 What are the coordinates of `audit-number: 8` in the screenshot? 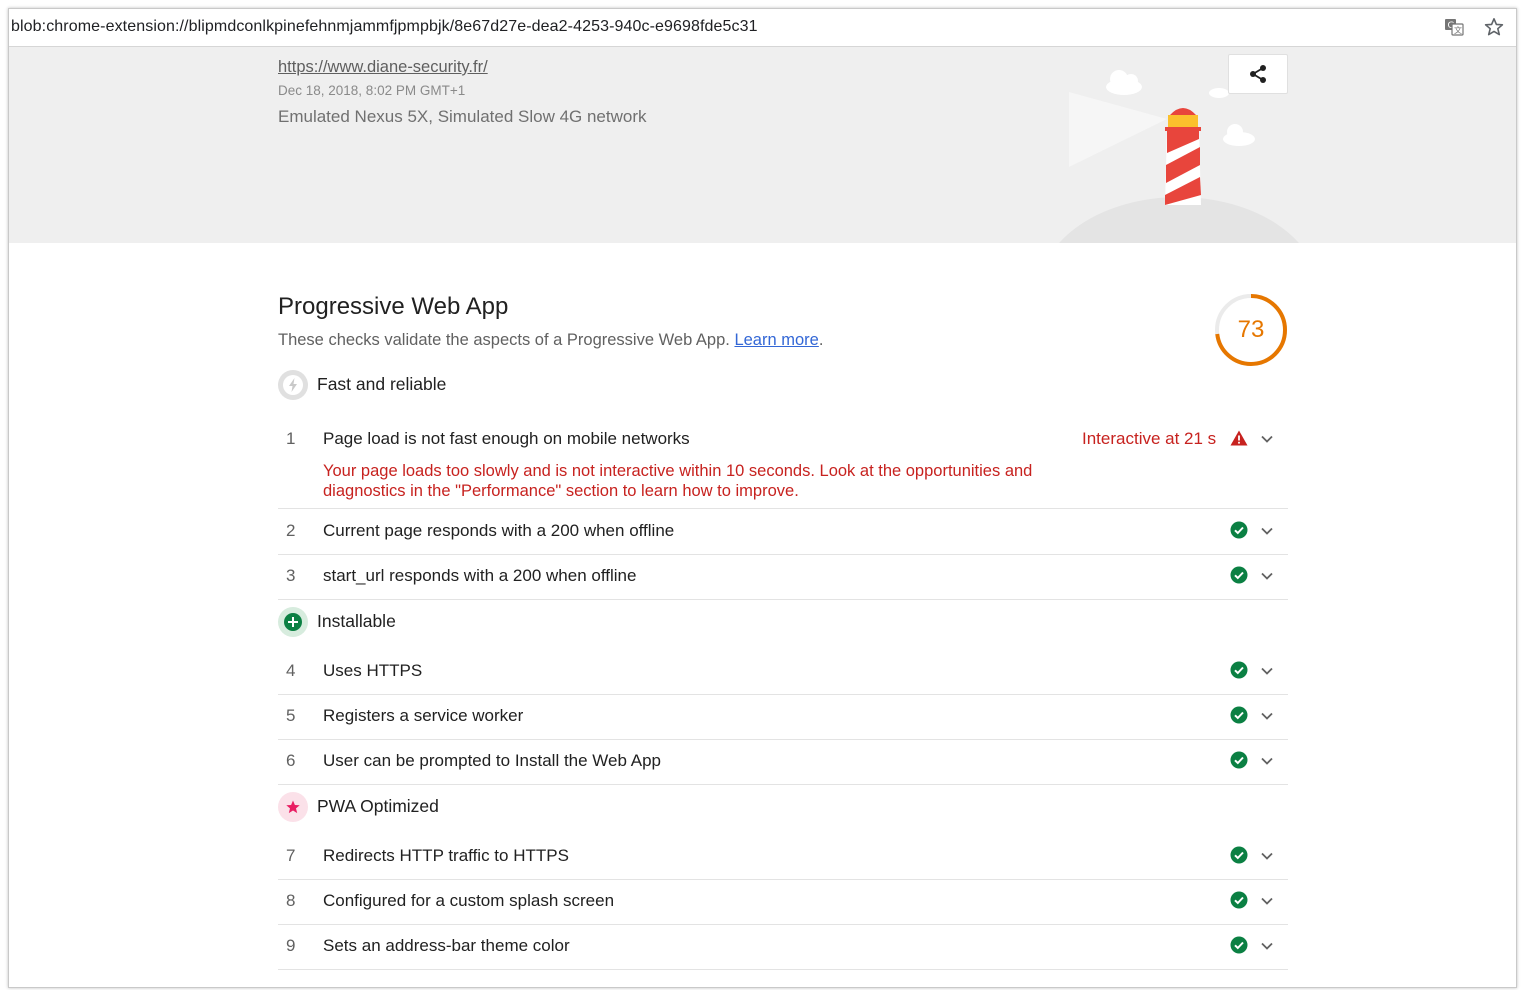 It's located at (291, 900).